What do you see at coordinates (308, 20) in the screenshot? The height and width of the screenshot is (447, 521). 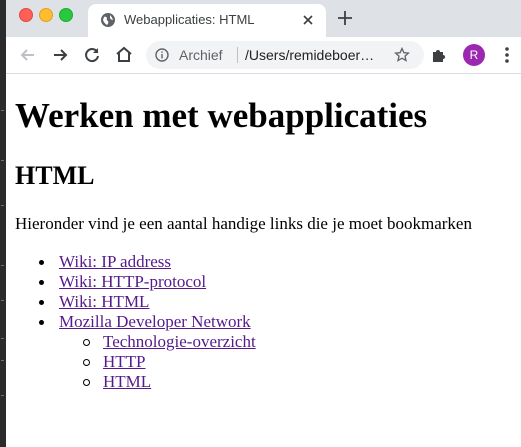 I see `close-tab-icon` at bounding box center [308, 20].